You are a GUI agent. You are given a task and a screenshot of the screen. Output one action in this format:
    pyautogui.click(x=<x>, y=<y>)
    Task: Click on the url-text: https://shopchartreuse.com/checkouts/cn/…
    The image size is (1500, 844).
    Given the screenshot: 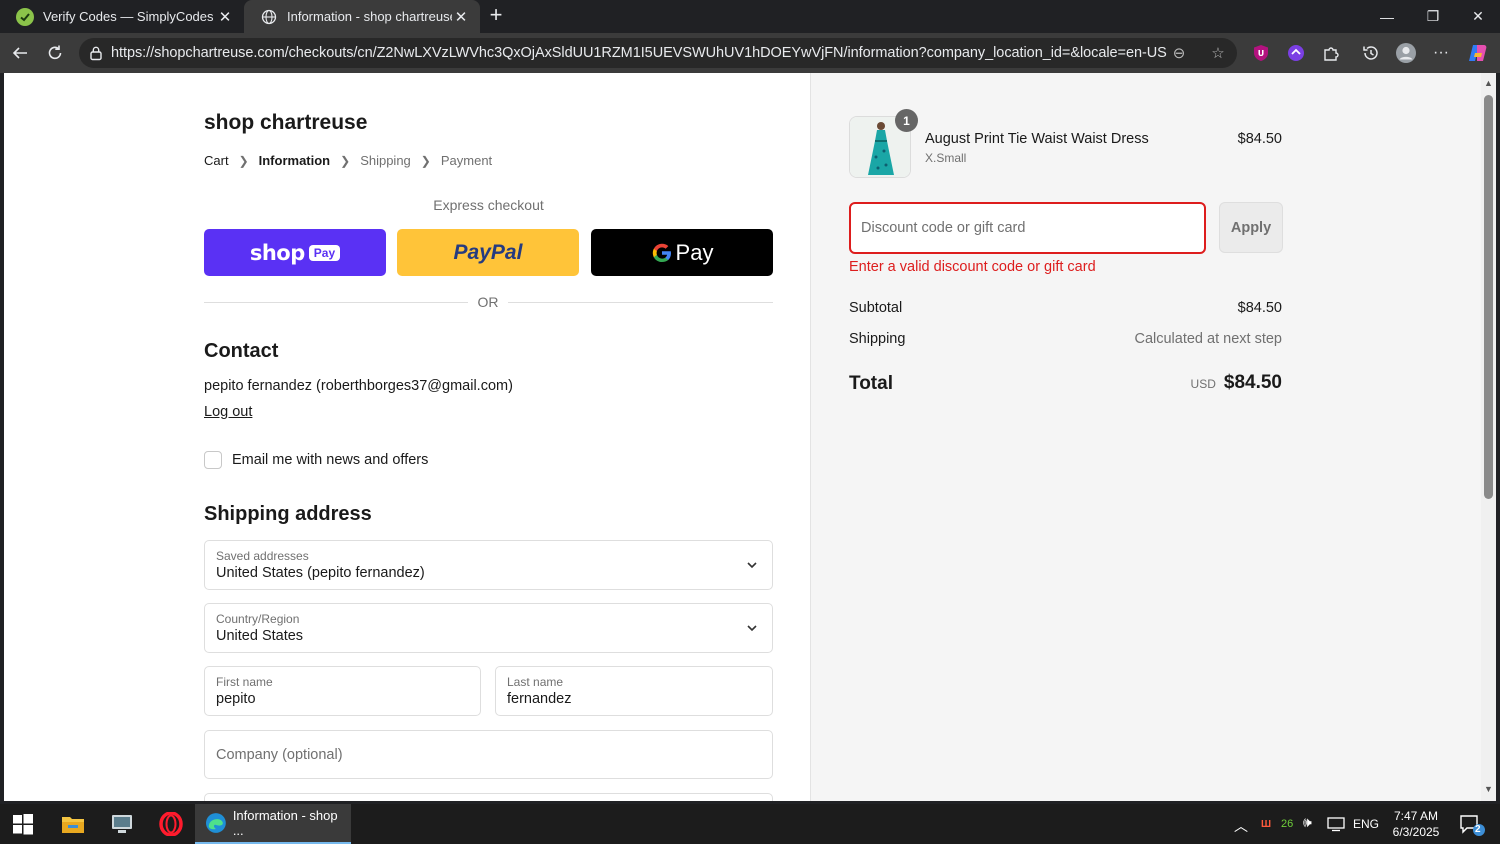 What is the action you would take?
    pyautogui.click(x=639, y=53)
    